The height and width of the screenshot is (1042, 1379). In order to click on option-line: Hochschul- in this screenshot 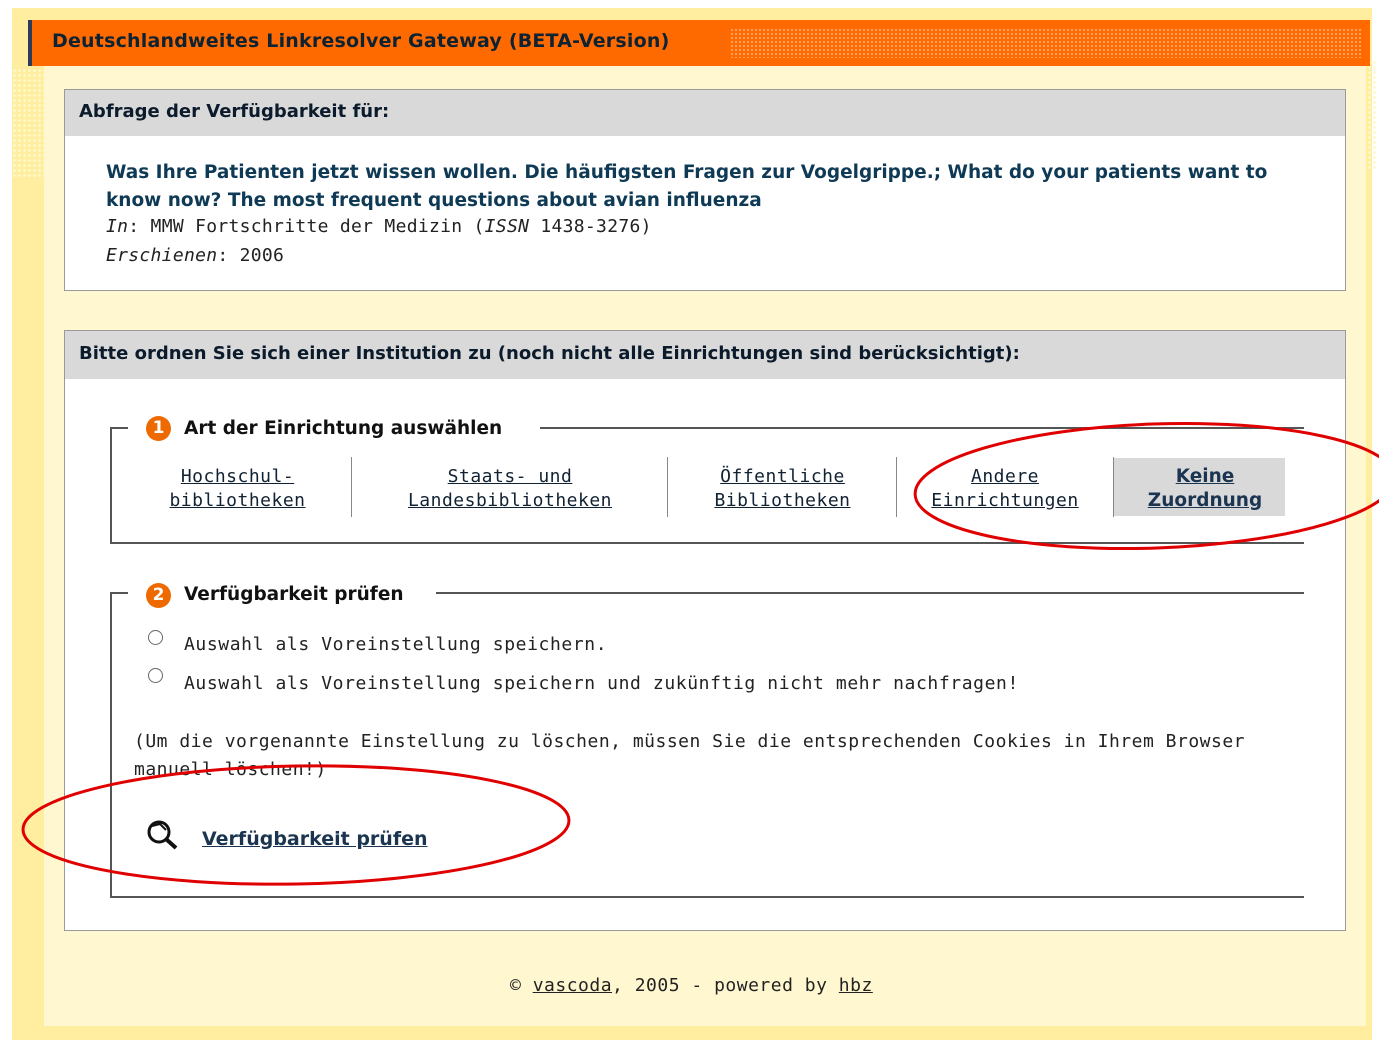, I will do `click(237, 476)`.